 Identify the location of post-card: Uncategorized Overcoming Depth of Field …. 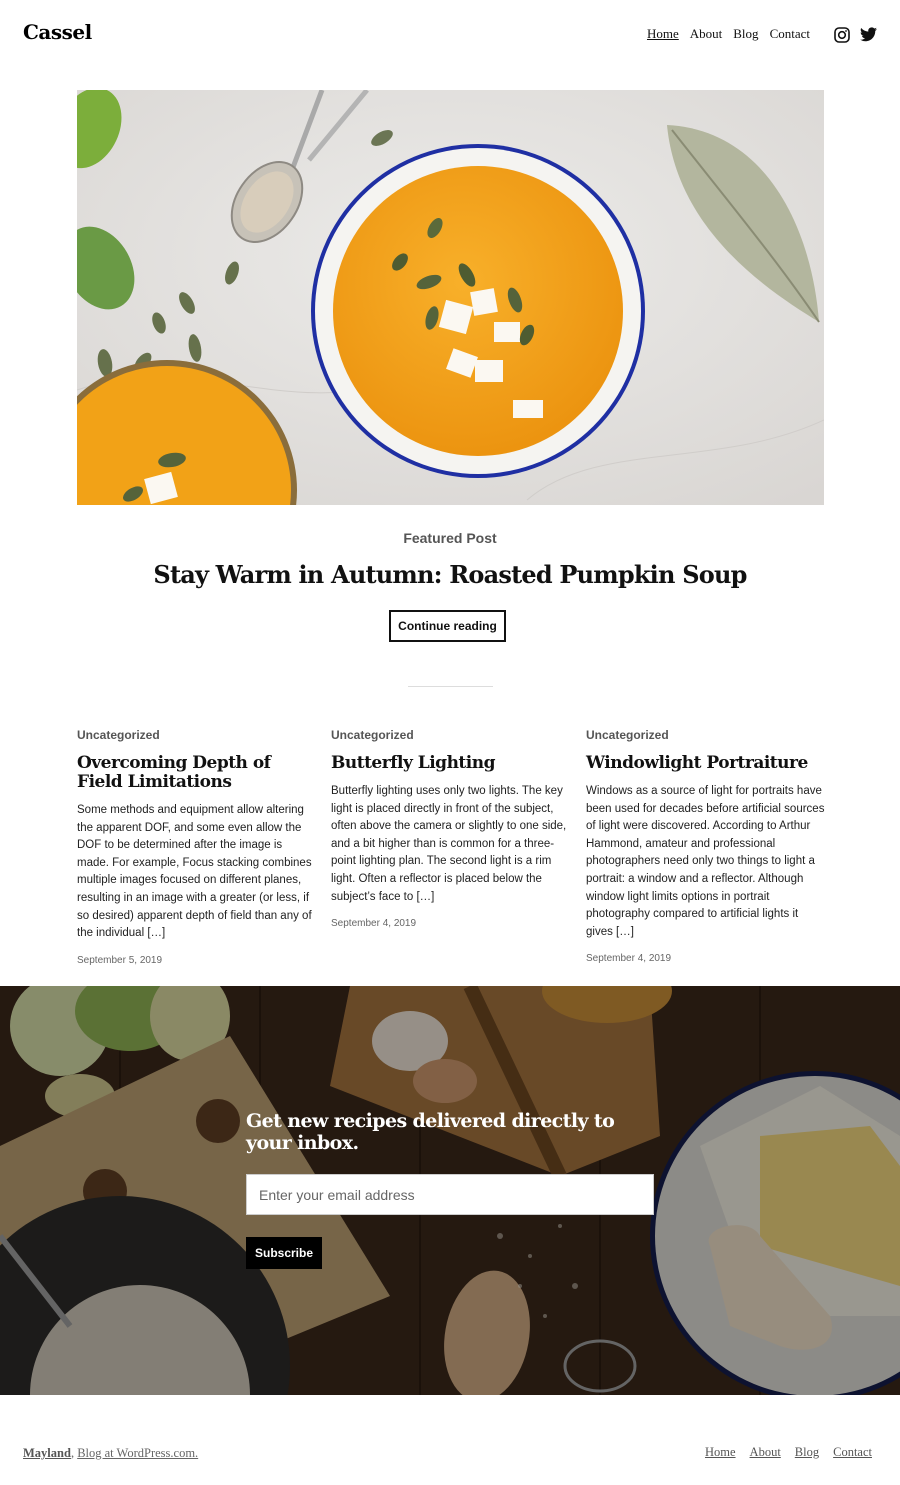
(197, 847).